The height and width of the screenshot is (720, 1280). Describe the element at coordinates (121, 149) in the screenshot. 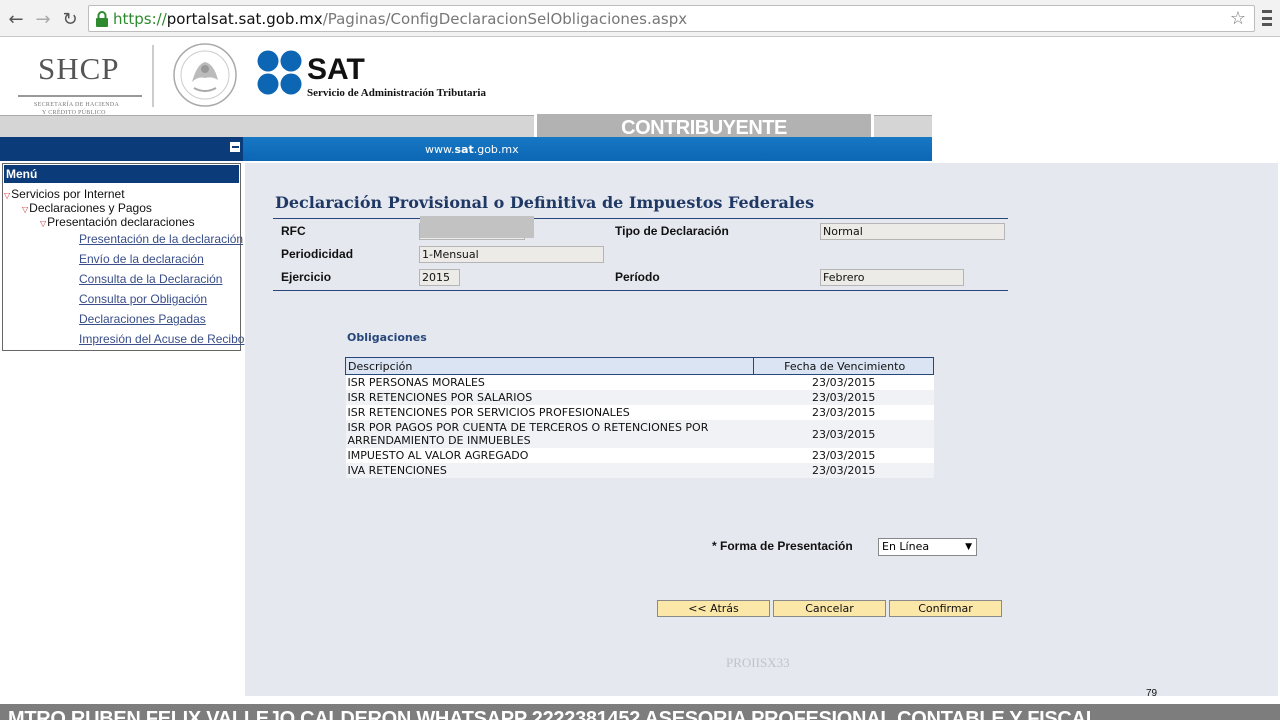

I see `menu-band` at that location.